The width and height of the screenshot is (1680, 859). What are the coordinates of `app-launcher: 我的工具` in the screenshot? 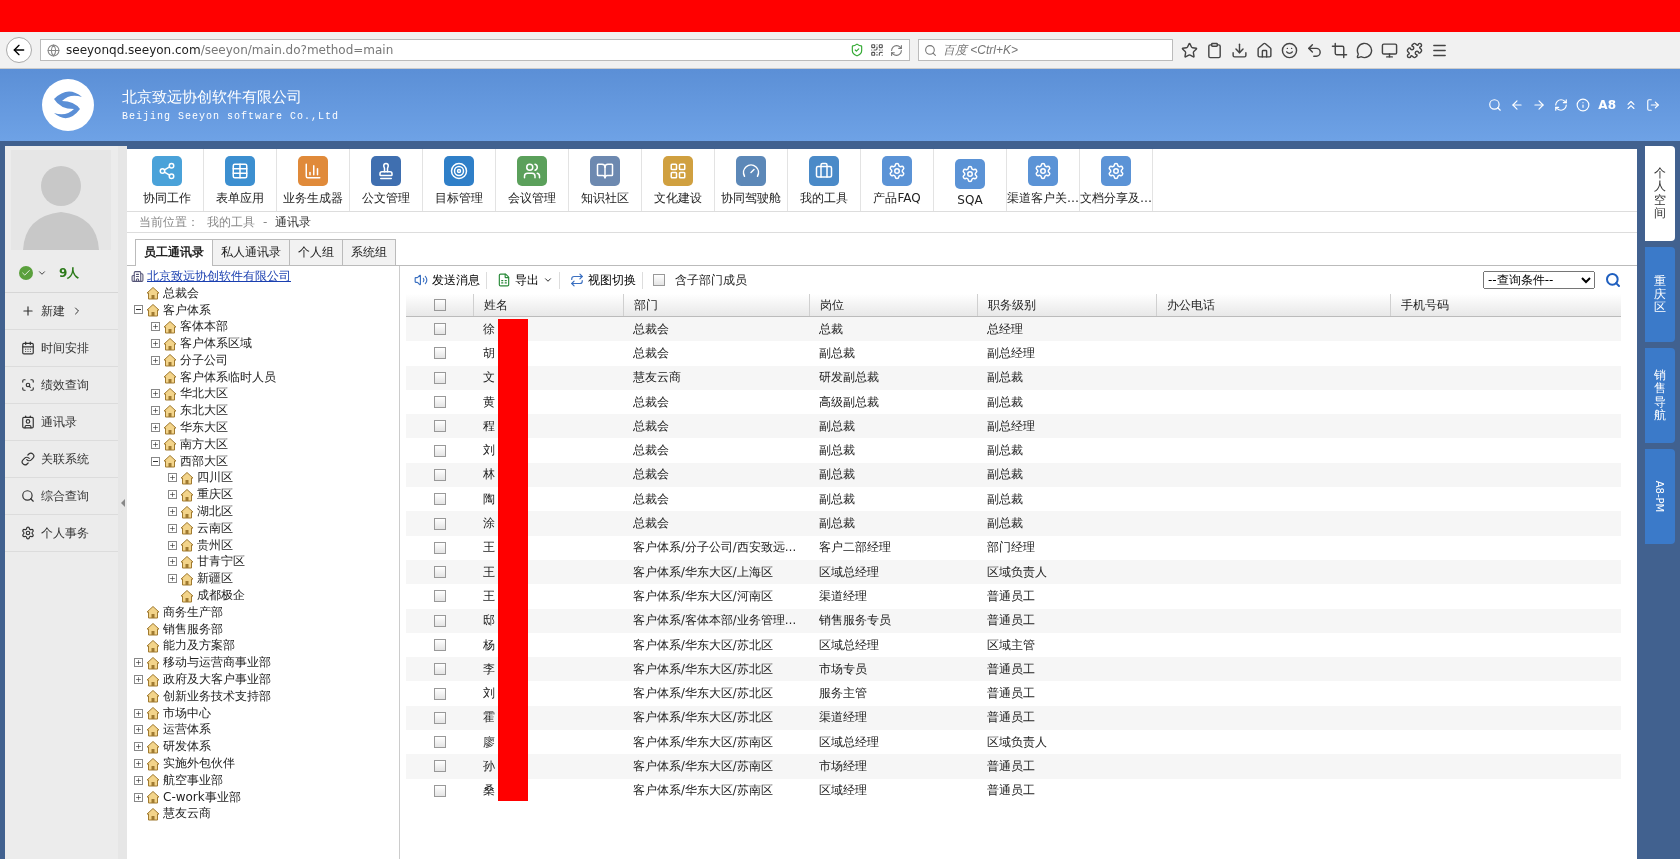 It's located at (824, 180).